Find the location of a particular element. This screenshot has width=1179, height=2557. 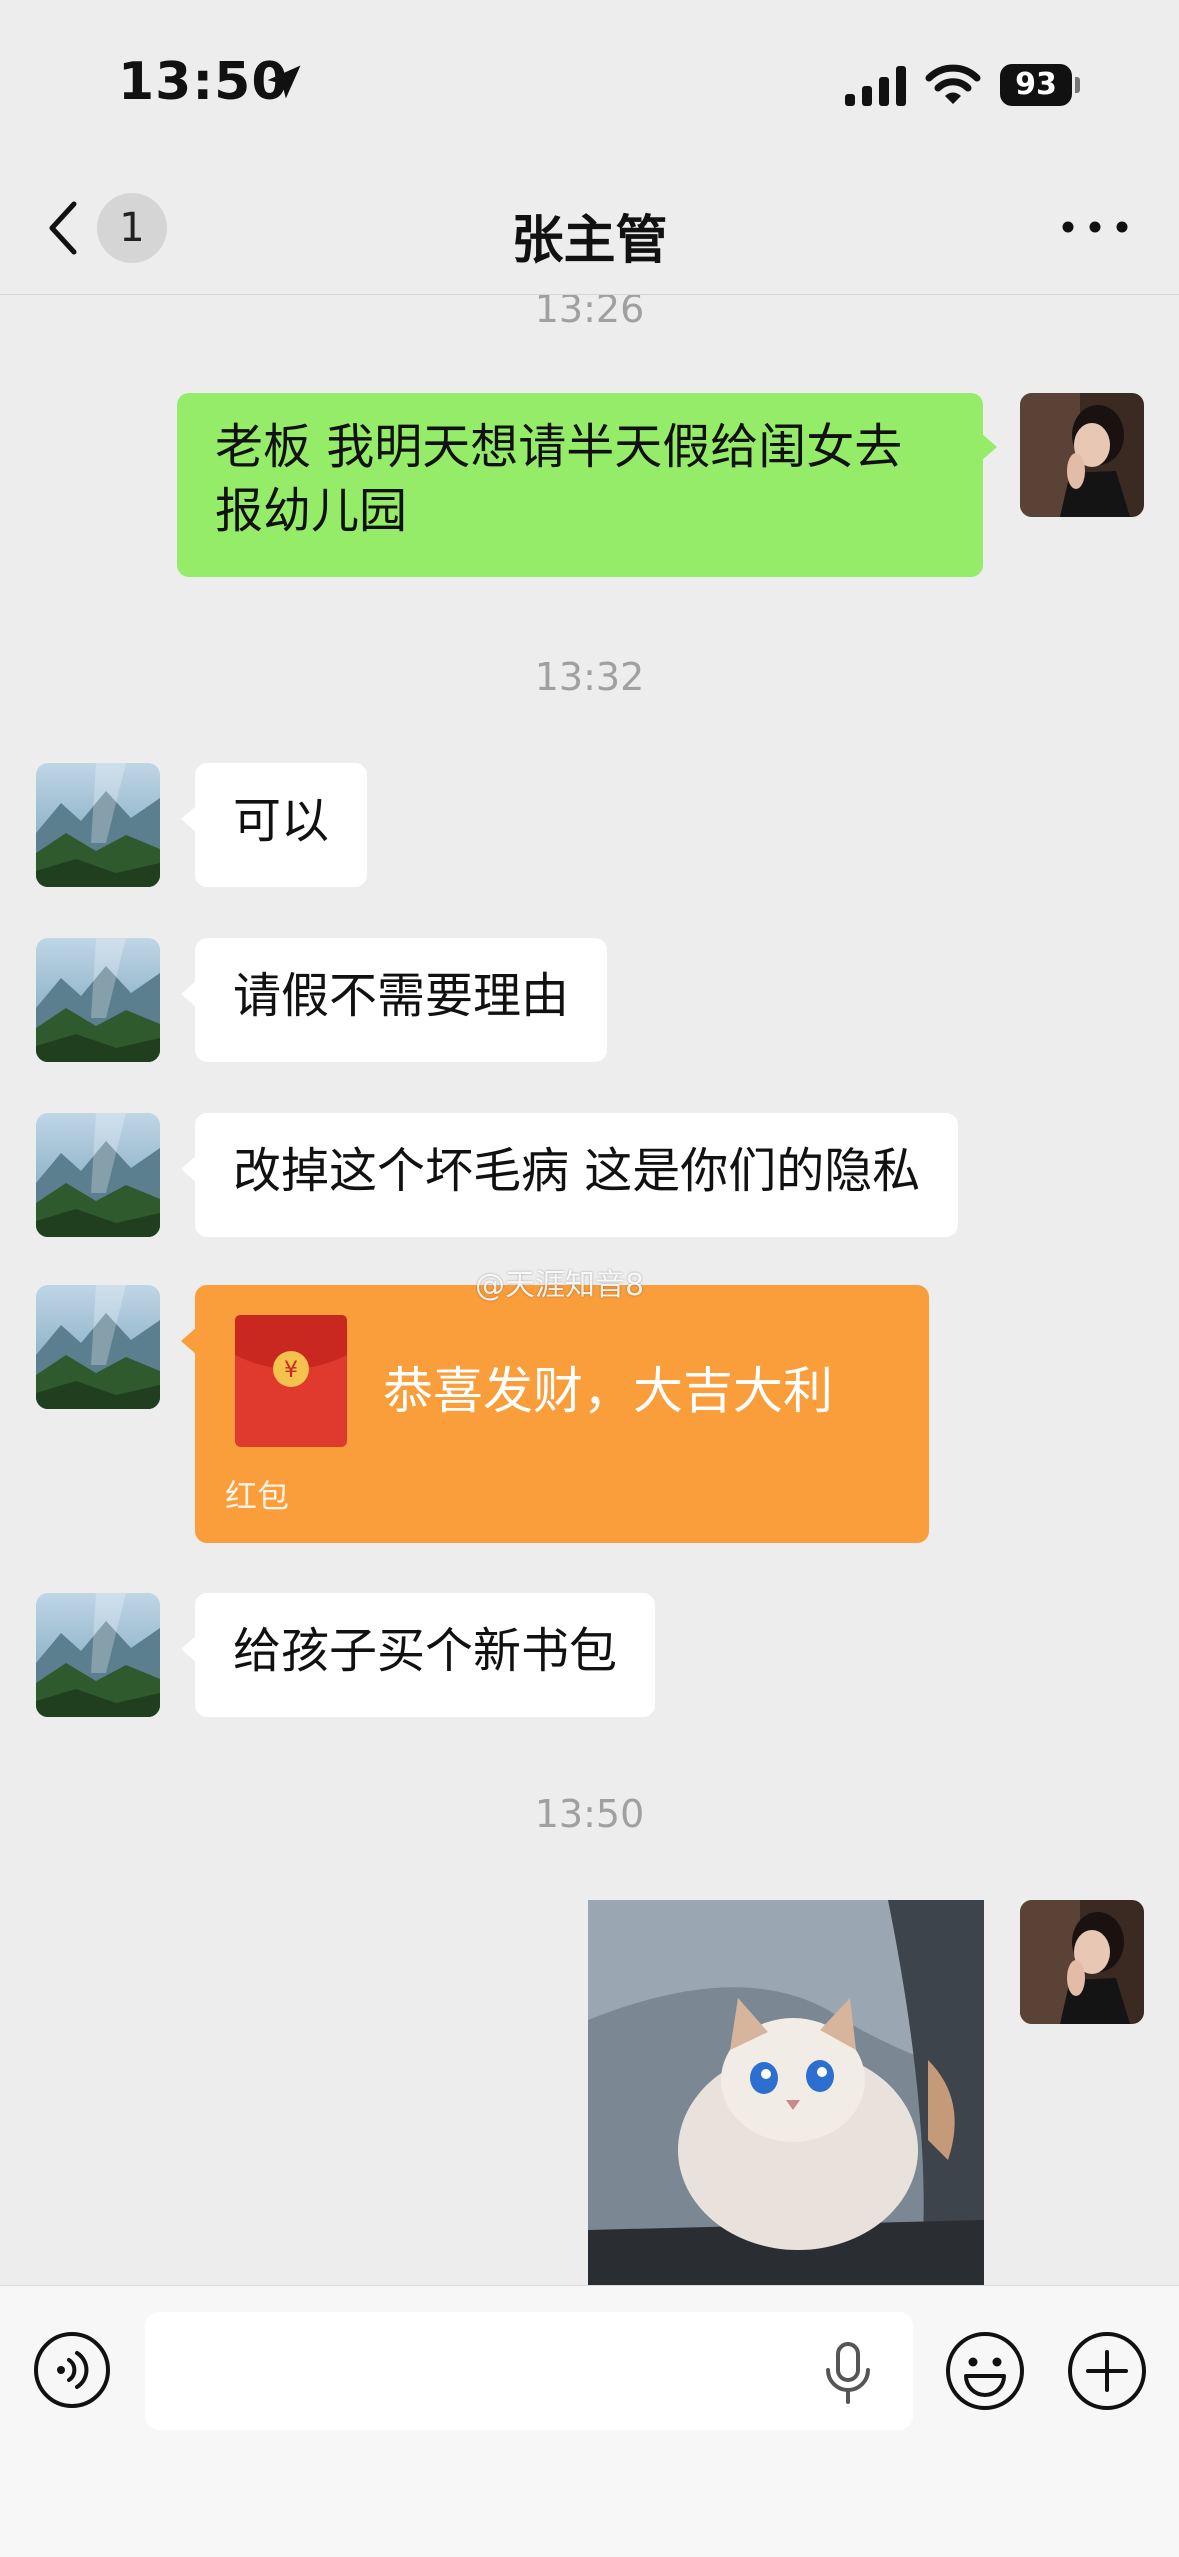

red-envelope-icon: ¥ is located at coordinates (291, 1381).